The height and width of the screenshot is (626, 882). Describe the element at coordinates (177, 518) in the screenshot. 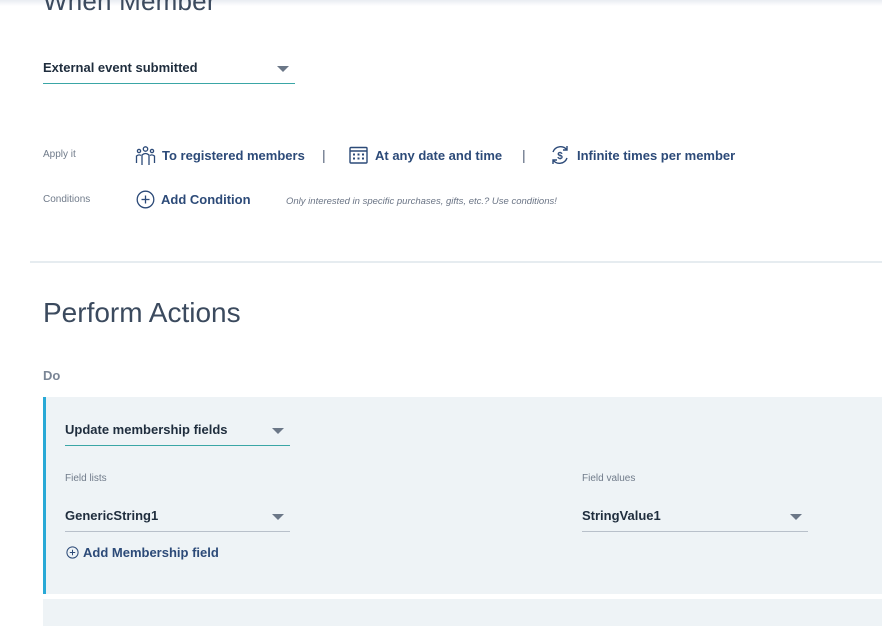

I see `field-list-dropdown: GenericString1` at that location.